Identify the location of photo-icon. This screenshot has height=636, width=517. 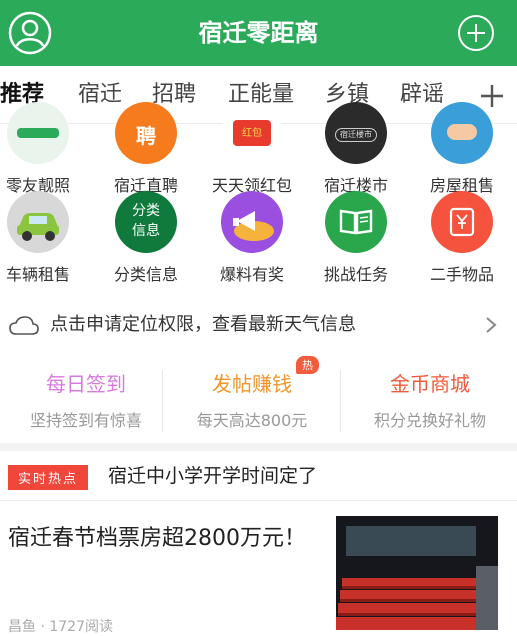
(38, 133).